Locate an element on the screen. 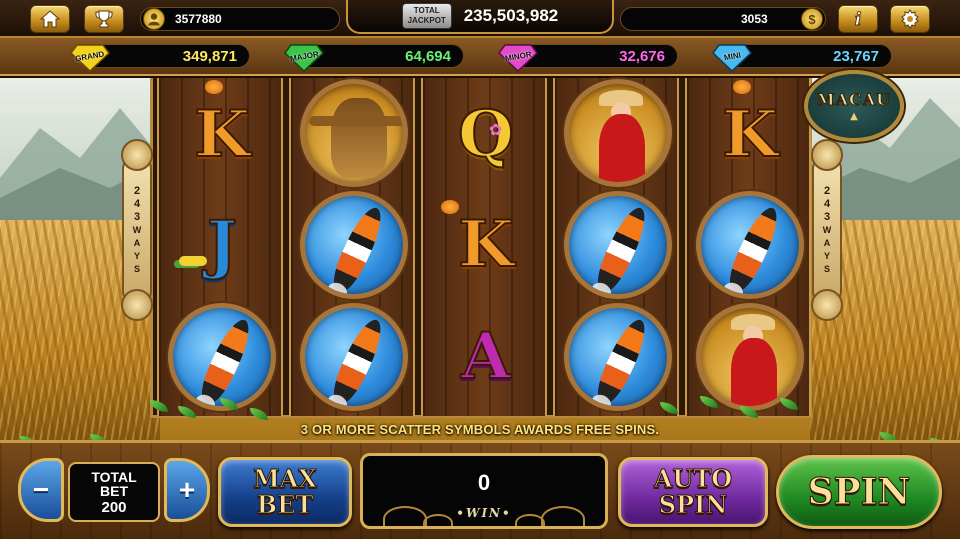  macau-label: MACAU is located at coordinates (854, 100).